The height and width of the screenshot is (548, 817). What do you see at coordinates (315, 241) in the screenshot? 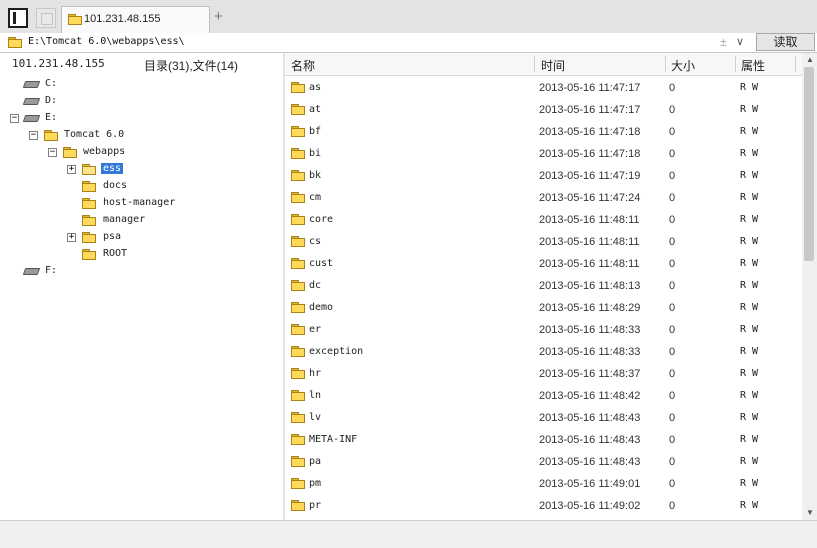
I see `file-name: cs` at bounding box center [315, 241].